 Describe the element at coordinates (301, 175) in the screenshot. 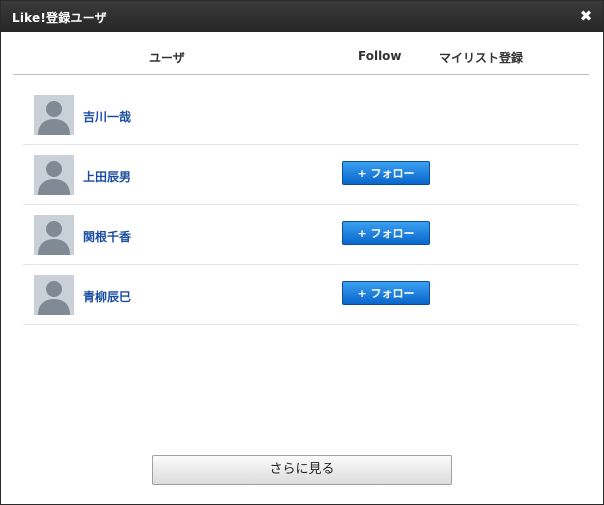

I see `user-row: 上田辰男 + フォロー` at that location.